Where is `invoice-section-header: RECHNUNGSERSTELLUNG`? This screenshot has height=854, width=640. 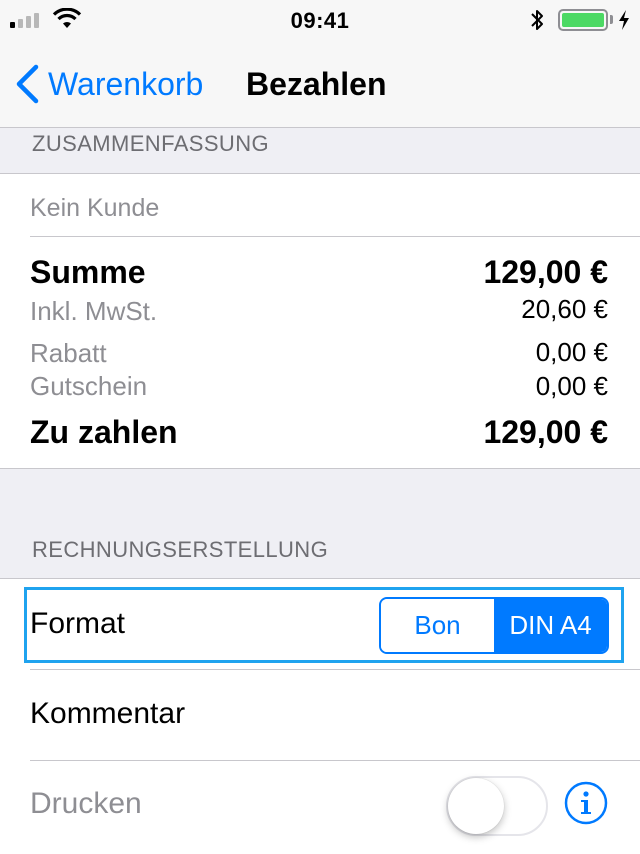
invoice-section-header: RECHNUNGSERSTELLUNG is located at coordinates (180, 549).